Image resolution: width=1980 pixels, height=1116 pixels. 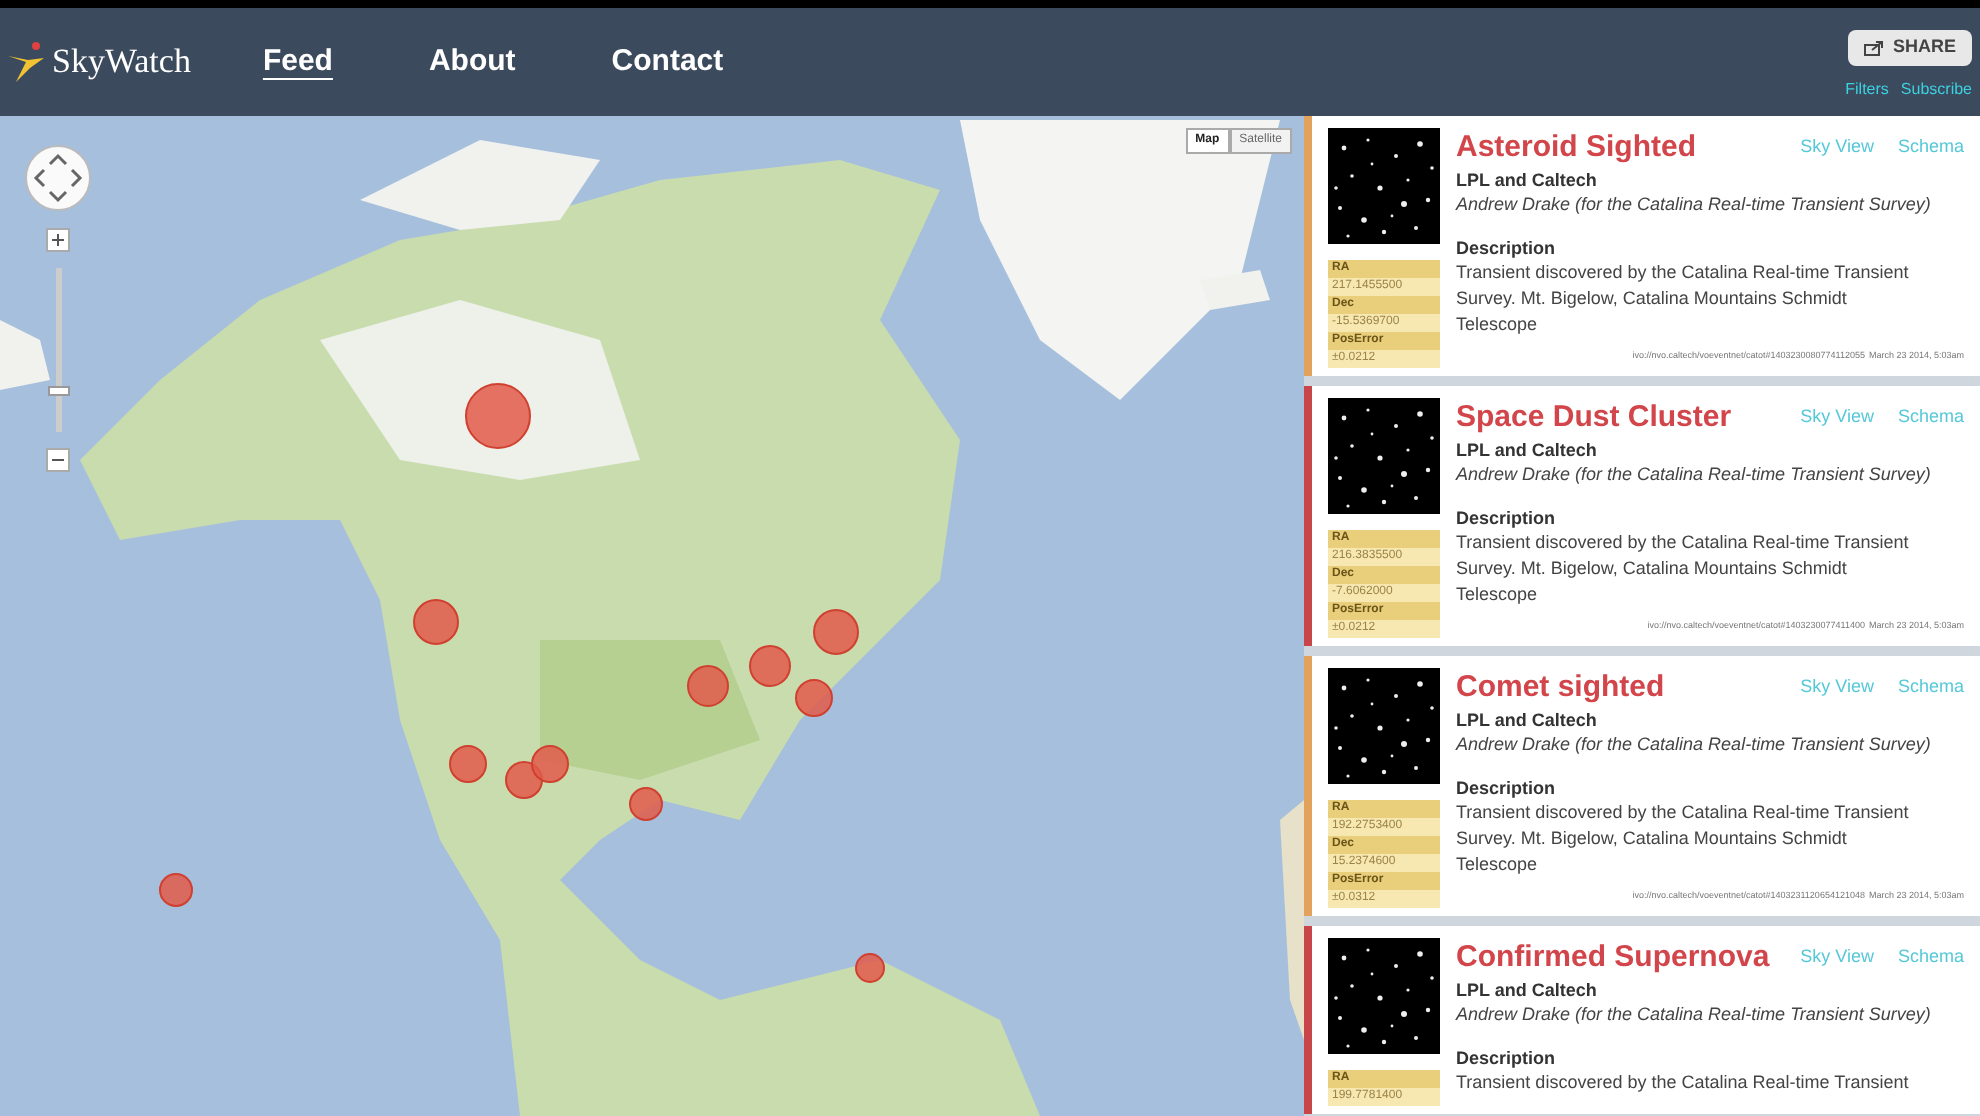 What do you see at coordinates (472, 62) in the screenshot?
I see `nav-link: About` at bounding box center [472, 62].